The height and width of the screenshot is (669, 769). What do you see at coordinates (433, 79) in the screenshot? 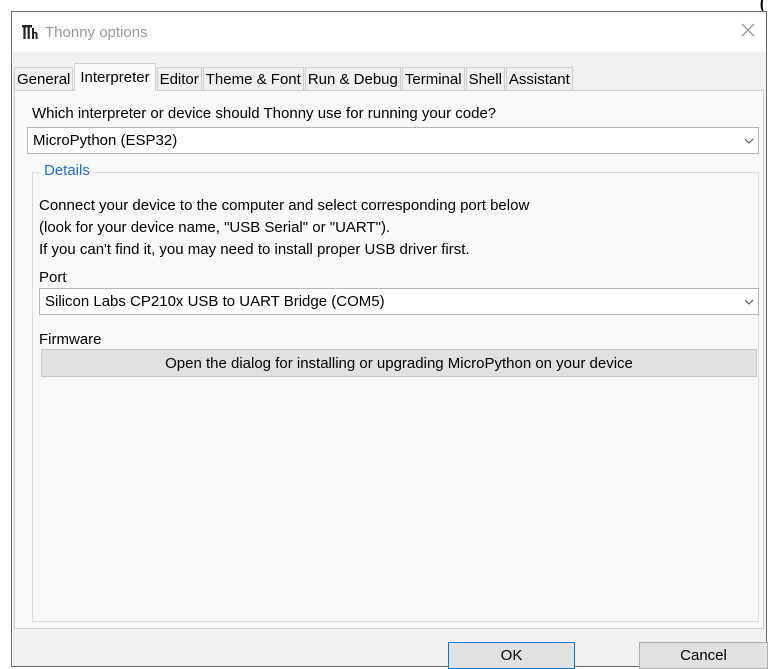
I see `tab-terminal: Terminal` at bounding box center [433, 79].